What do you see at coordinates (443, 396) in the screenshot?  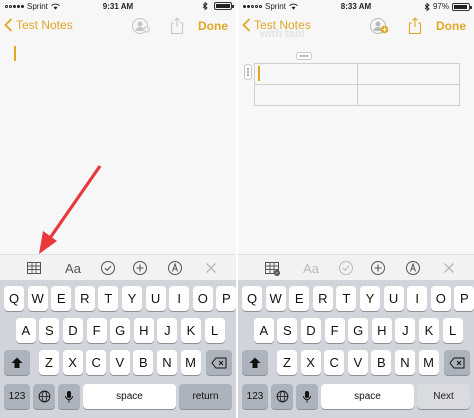 I see `next-key: Next` at bounding box center [443, 396].